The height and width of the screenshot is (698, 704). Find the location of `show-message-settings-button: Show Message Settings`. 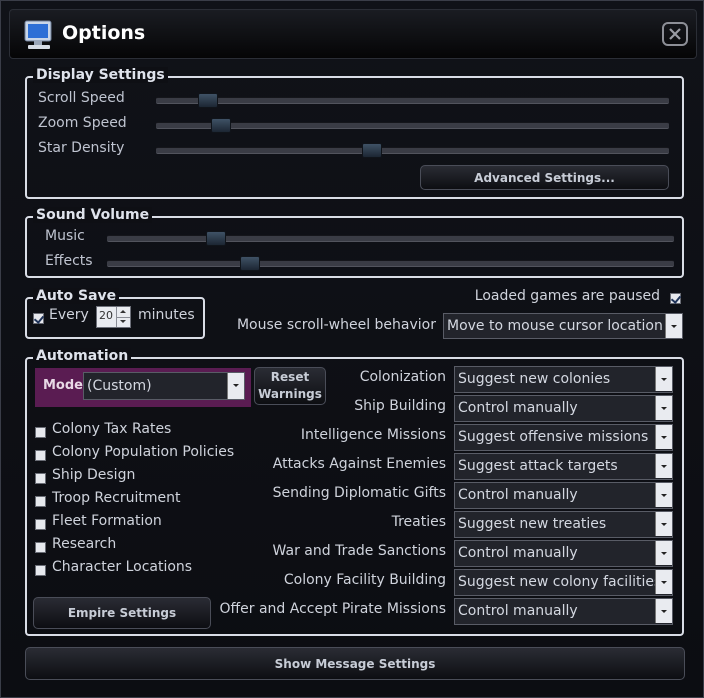

show-message-settings-button: Show Message Settings is located at coordinates (355, 663).